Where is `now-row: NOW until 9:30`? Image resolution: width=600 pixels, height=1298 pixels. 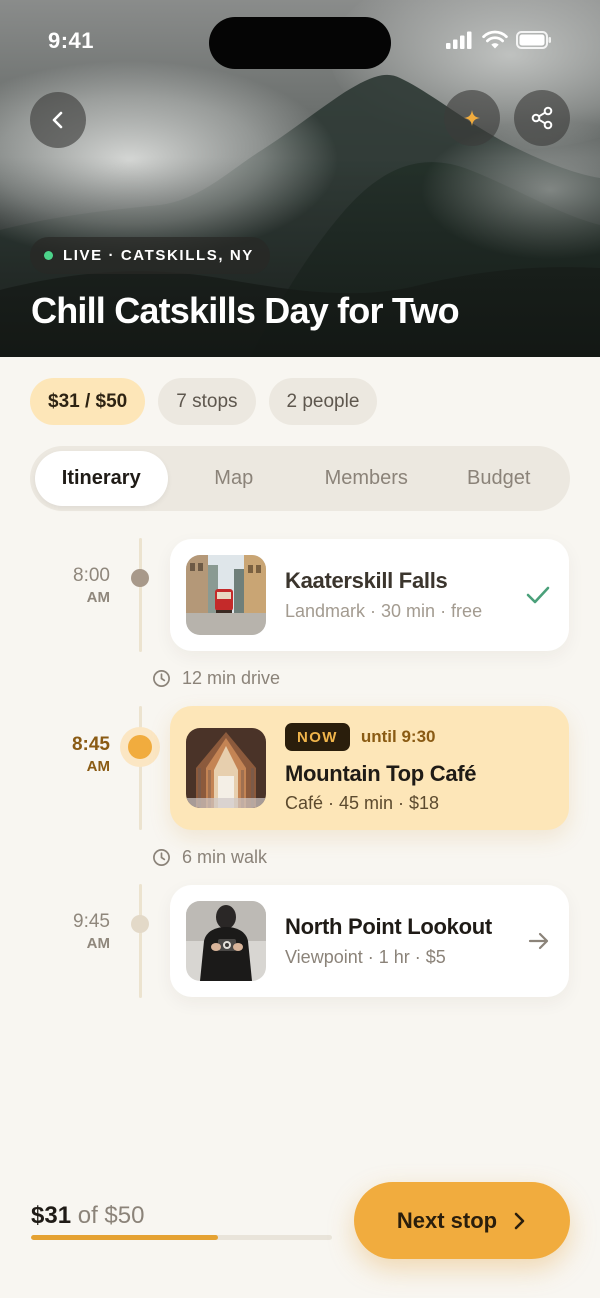 now-row: NOW until 9:30 is located at coordinates (360, 737).